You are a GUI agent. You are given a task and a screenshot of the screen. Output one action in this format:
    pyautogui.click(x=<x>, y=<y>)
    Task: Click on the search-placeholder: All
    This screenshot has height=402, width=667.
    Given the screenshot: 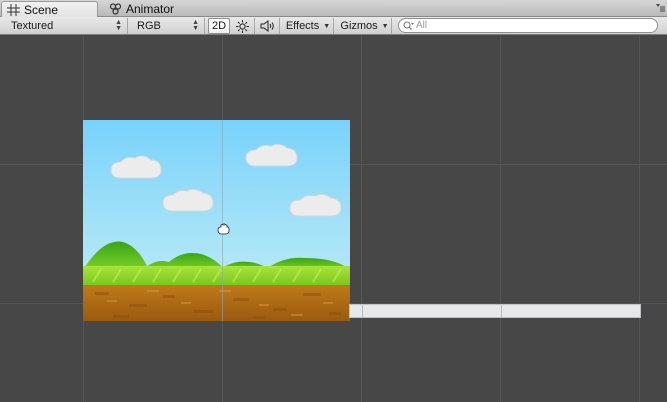 What is the action you would take?
    pyautogui.click(x=422, y=25)
    